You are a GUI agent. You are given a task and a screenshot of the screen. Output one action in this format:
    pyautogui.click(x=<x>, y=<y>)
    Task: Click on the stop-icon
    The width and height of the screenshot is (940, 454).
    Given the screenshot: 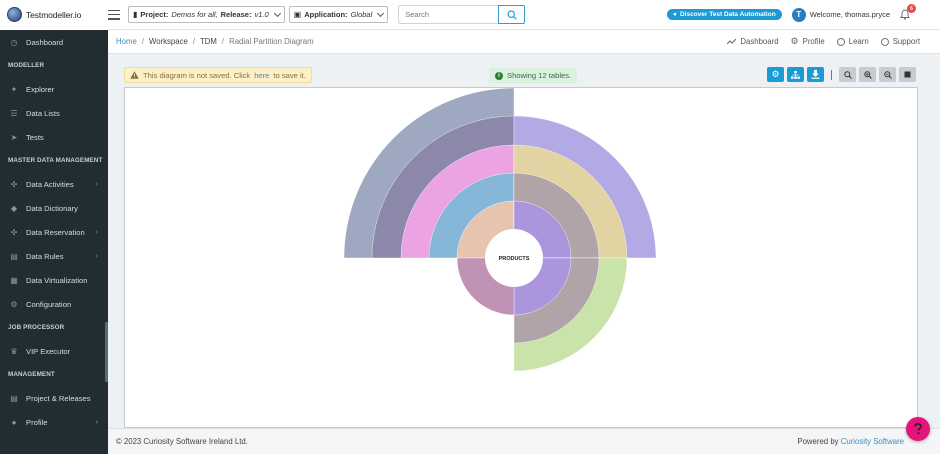 What is the action you would take?
    pyautogui.click(x=907, y=74)
    